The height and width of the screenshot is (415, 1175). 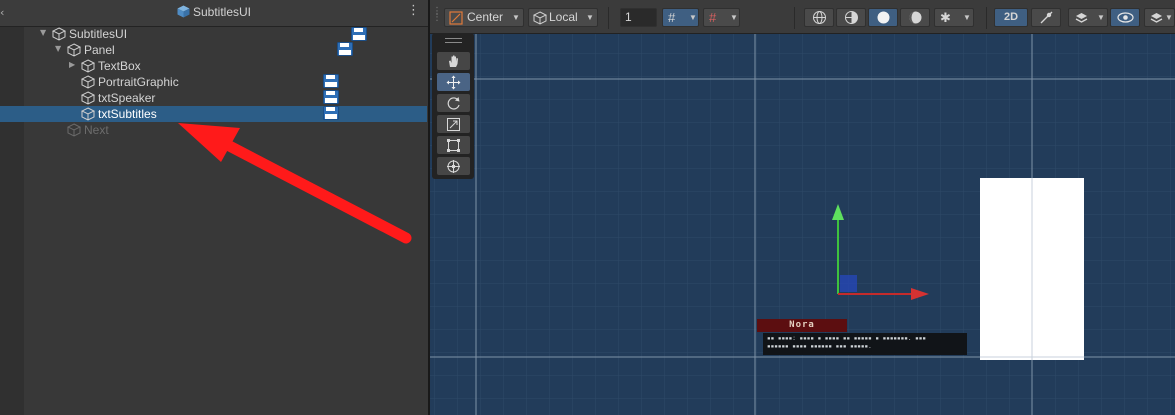 I want to click on layers-dropdown: ▼, so click(x=1159, y=17).